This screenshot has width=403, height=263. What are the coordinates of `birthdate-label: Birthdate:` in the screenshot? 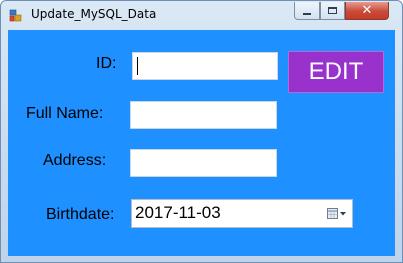 It's located at (80, 214).